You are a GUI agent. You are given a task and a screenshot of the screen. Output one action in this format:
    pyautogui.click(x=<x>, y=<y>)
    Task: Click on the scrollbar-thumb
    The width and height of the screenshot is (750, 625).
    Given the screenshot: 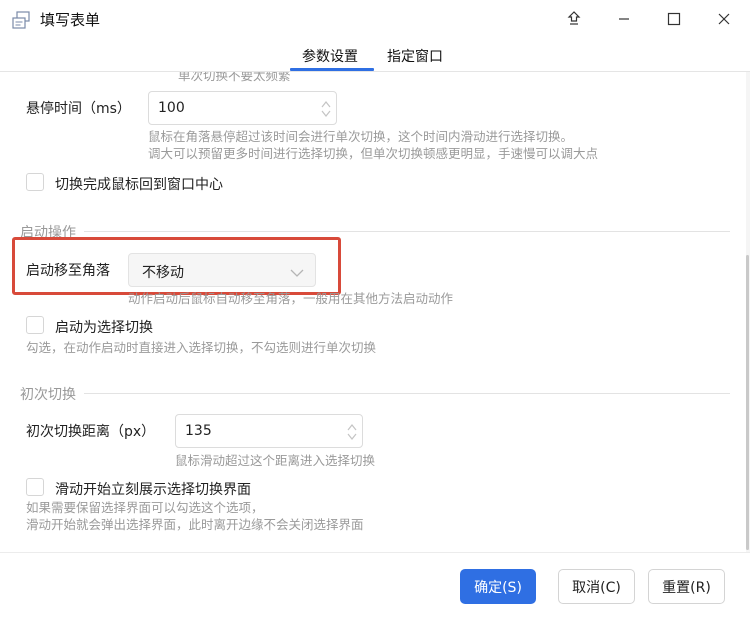 What is the action you would take?
    pyautogui.click(x=747, y=402)
    